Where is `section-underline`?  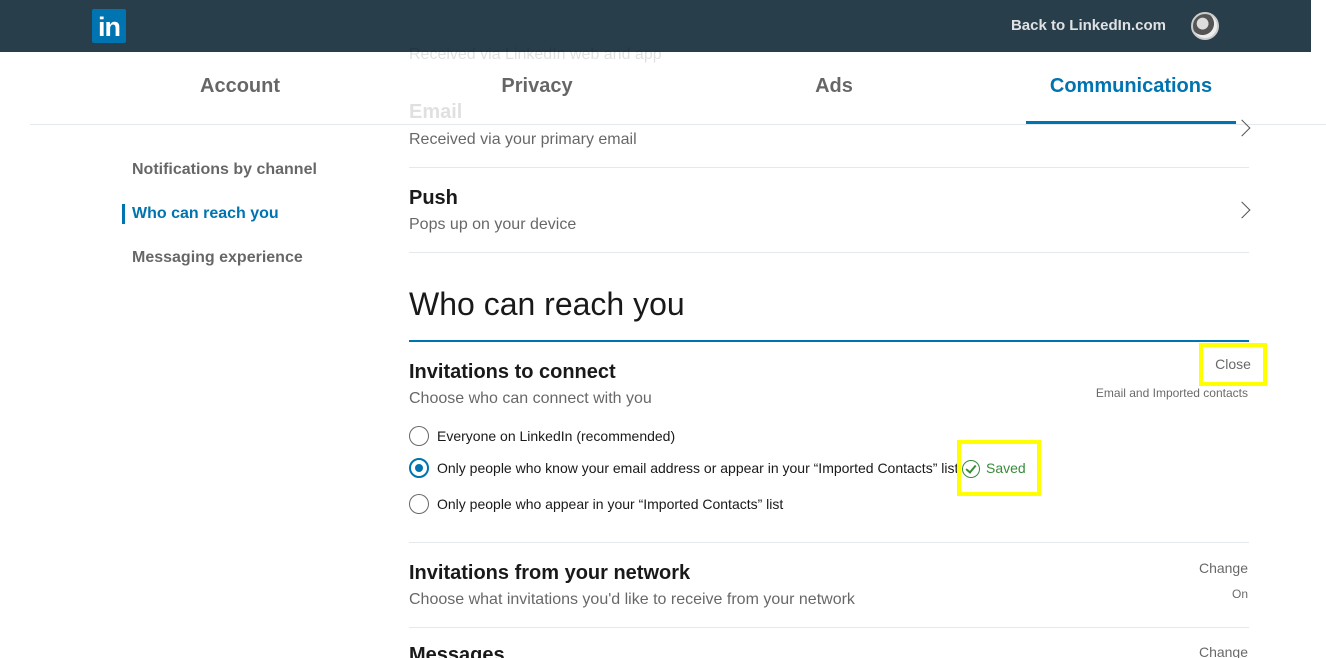 section-underline is located at coordinates (829, 341).